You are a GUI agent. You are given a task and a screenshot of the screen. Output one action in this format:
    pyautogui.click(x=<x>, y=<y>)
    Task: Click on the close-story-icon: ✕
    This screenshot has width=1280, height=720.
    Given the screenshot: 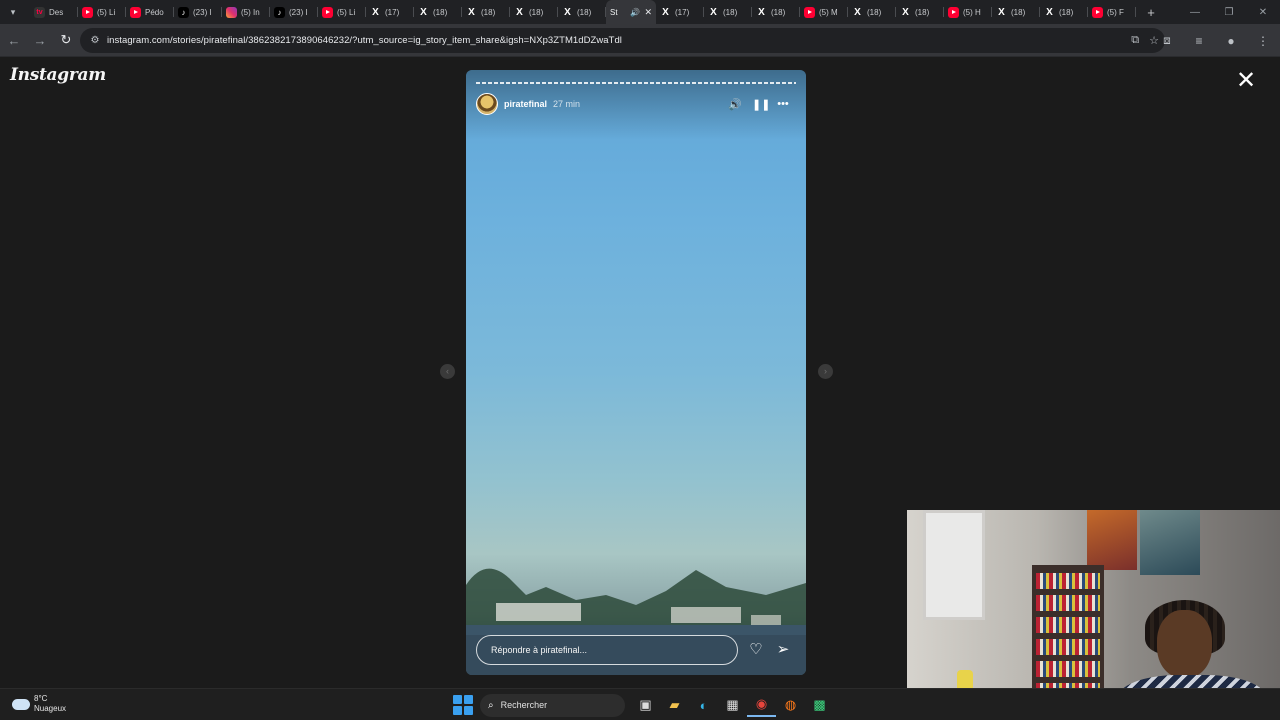 What is the action you would take?
    pyautogui.click(x=1246, y=81)
    